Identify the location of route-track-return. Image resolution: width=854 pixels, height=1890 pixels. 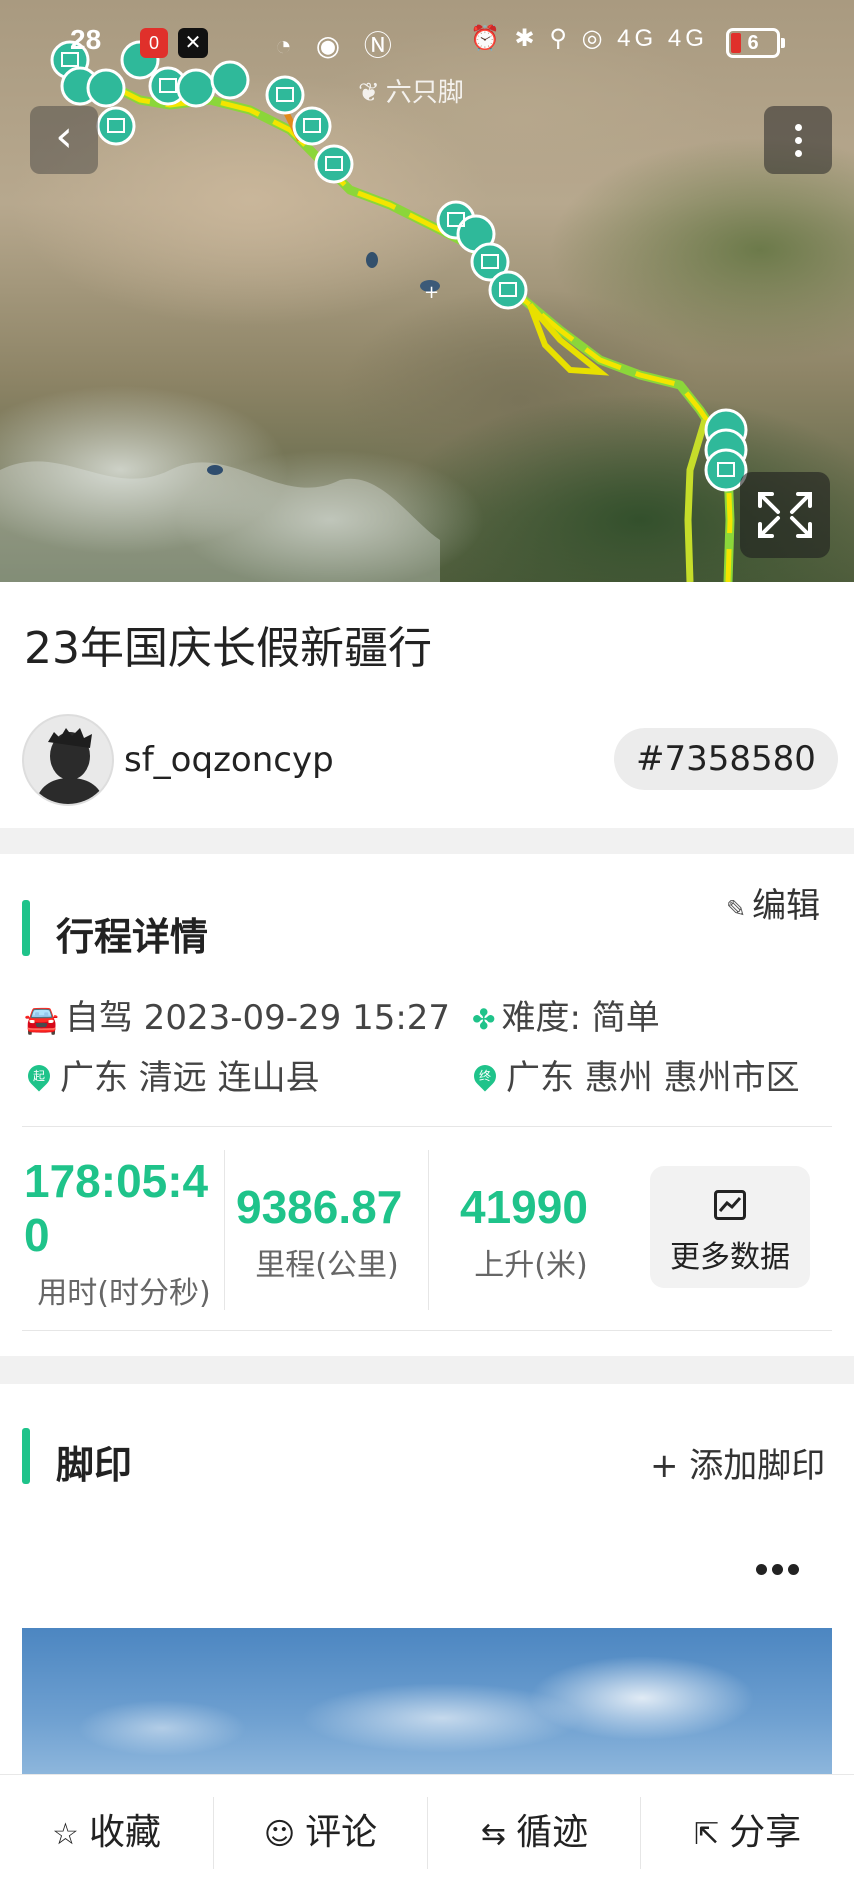
(696, 500).